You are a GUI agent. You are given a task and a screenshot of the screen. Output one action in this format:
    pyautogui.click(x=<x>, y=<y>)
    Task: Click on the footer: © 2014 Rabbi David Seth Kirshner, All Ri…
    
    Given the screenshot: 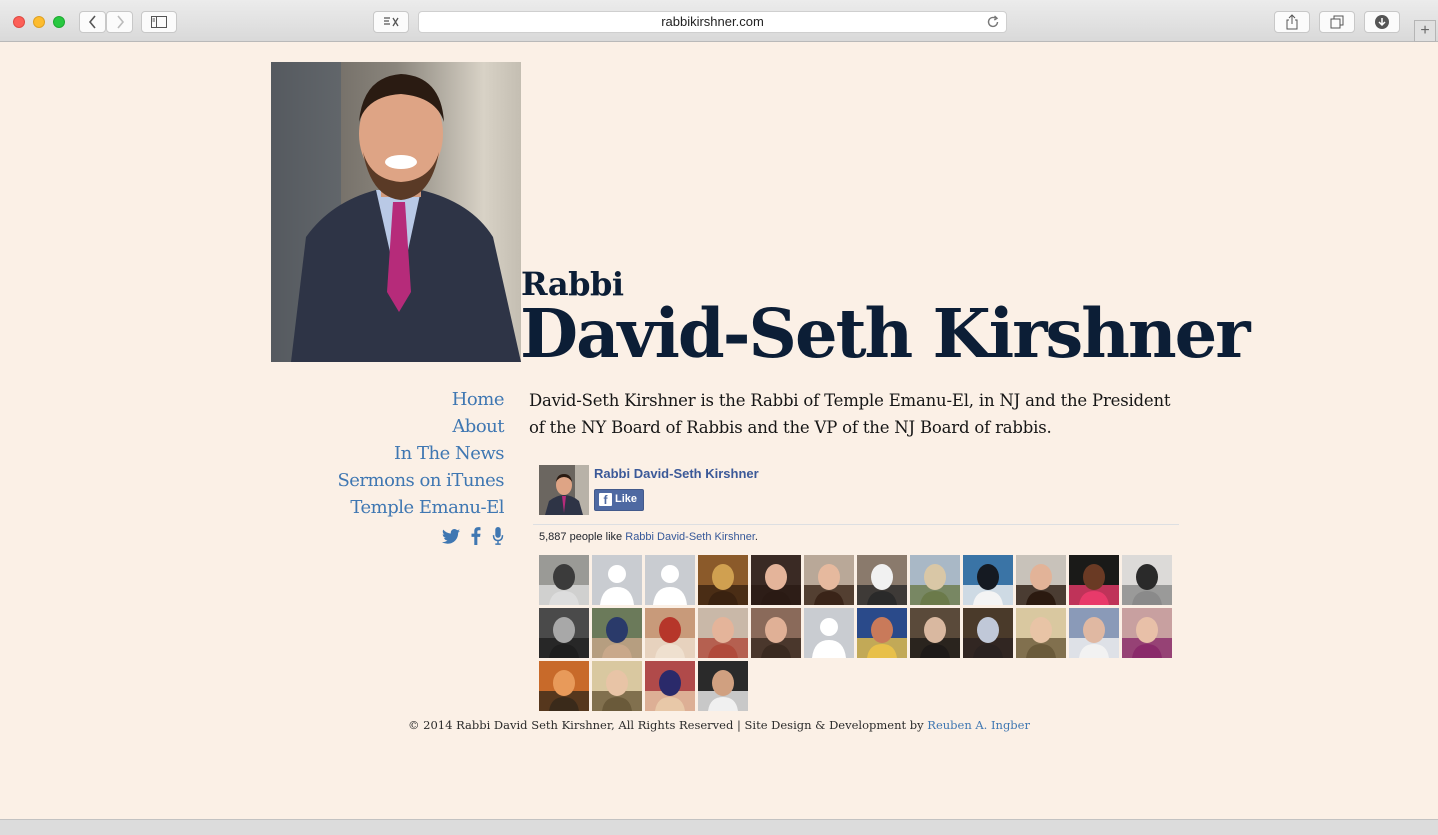 What is the action you would take?
    pyautogui.click(x=719, y=725)
    